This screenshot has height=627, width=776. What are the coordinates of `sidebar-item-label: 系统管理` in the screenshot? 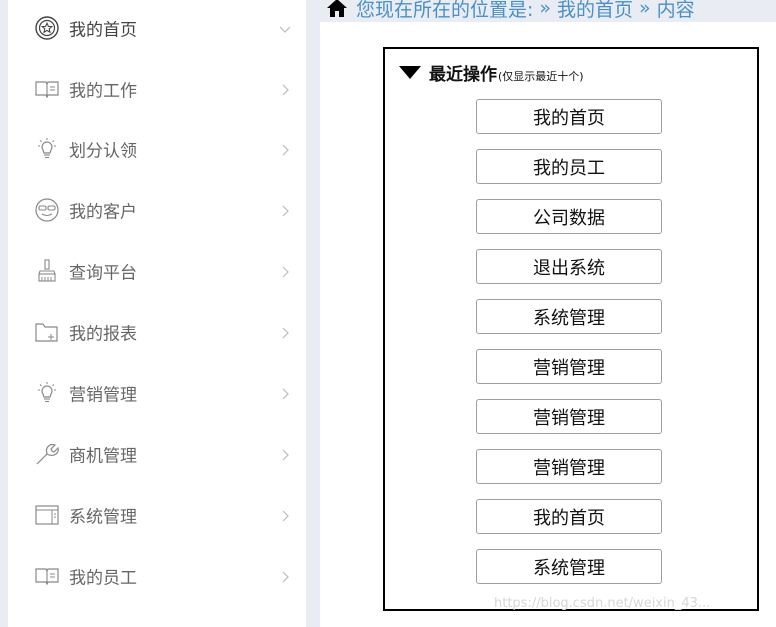 It's located at (103, 517).